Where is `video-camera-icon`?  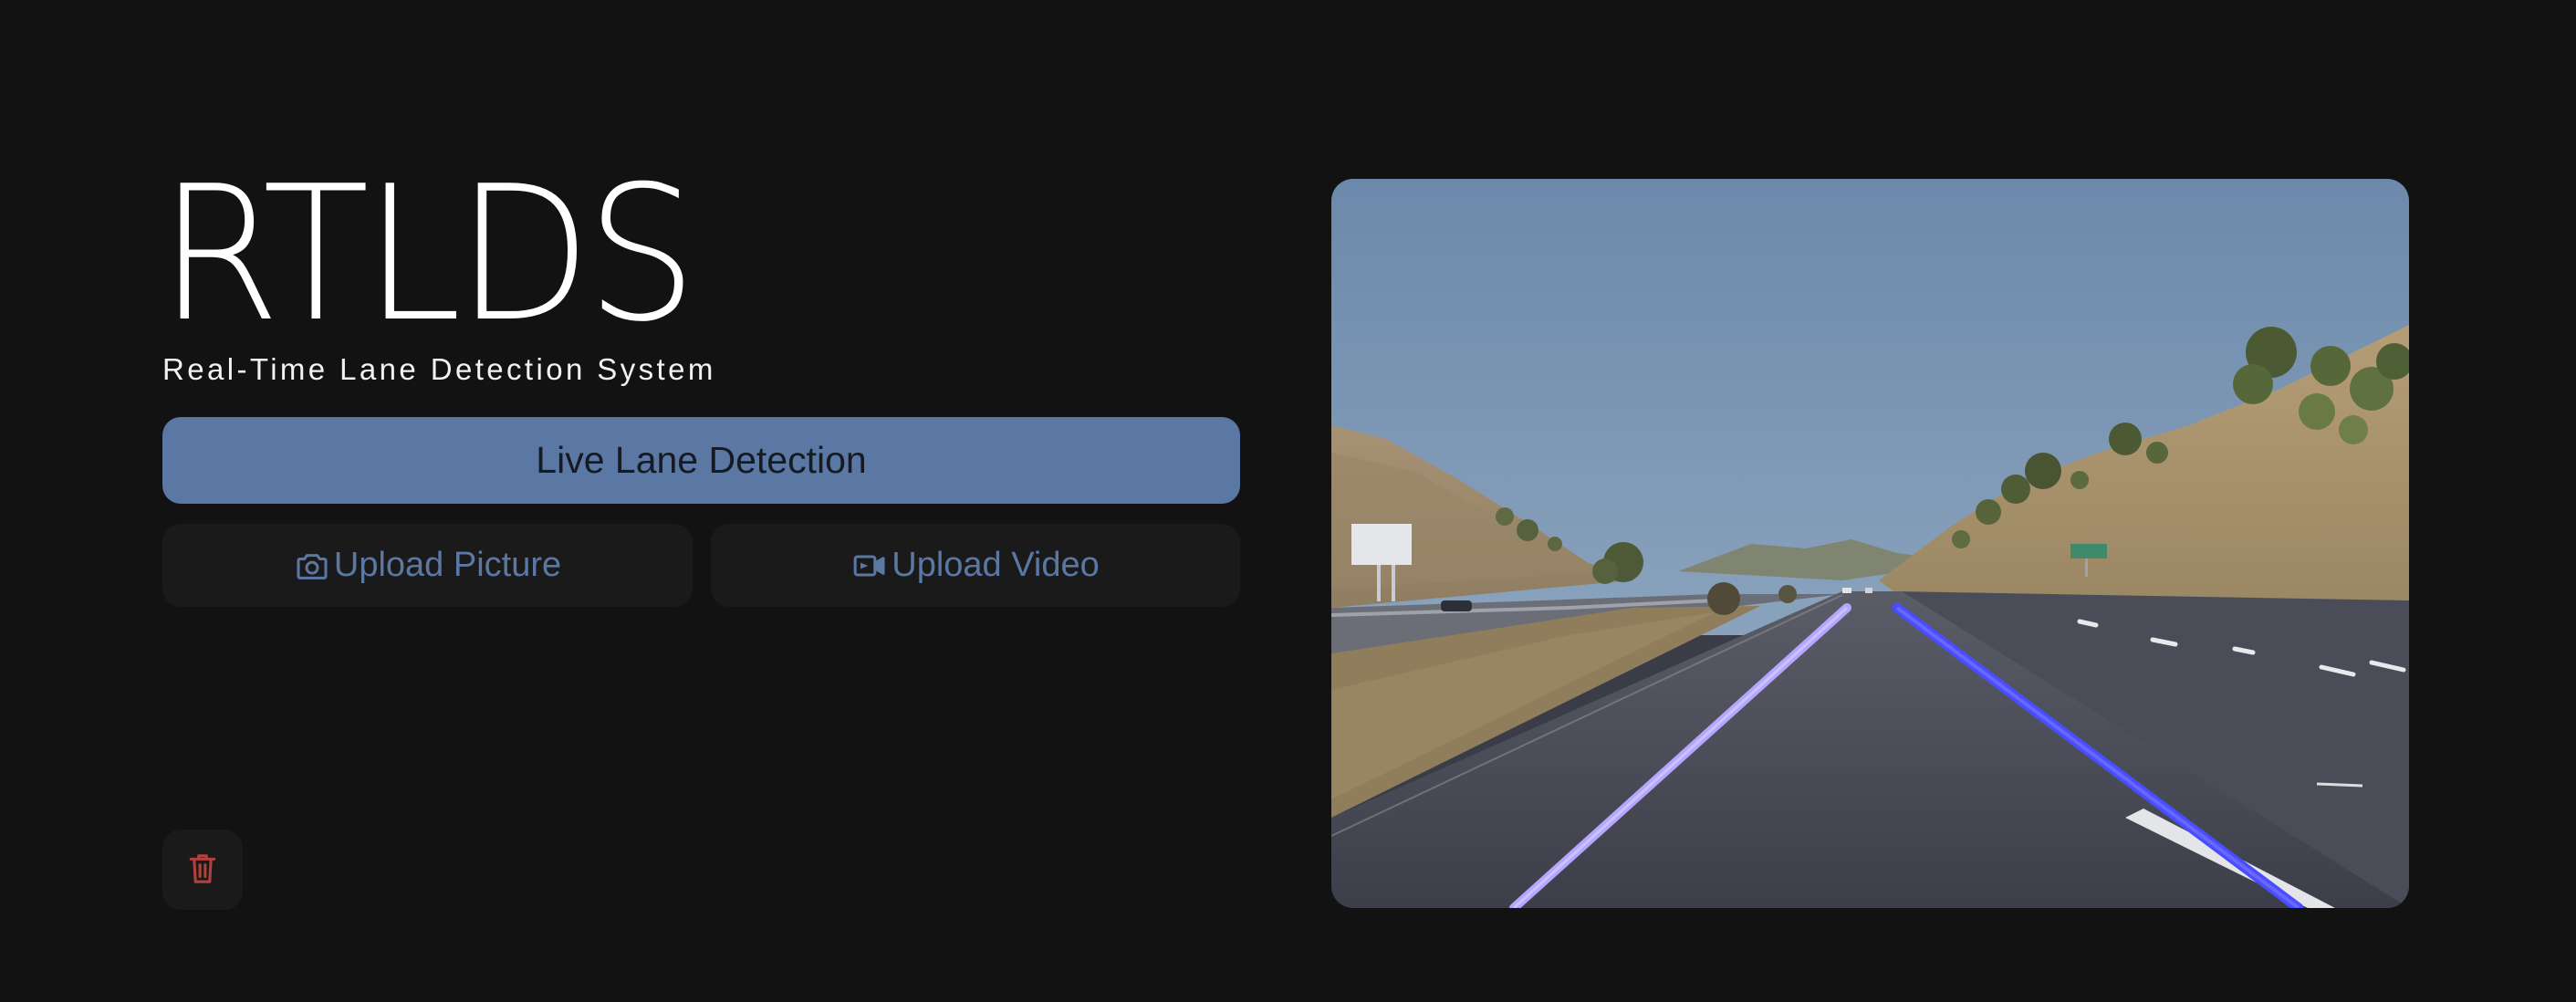
video-camera-icon is located at coordinates (869, 566).